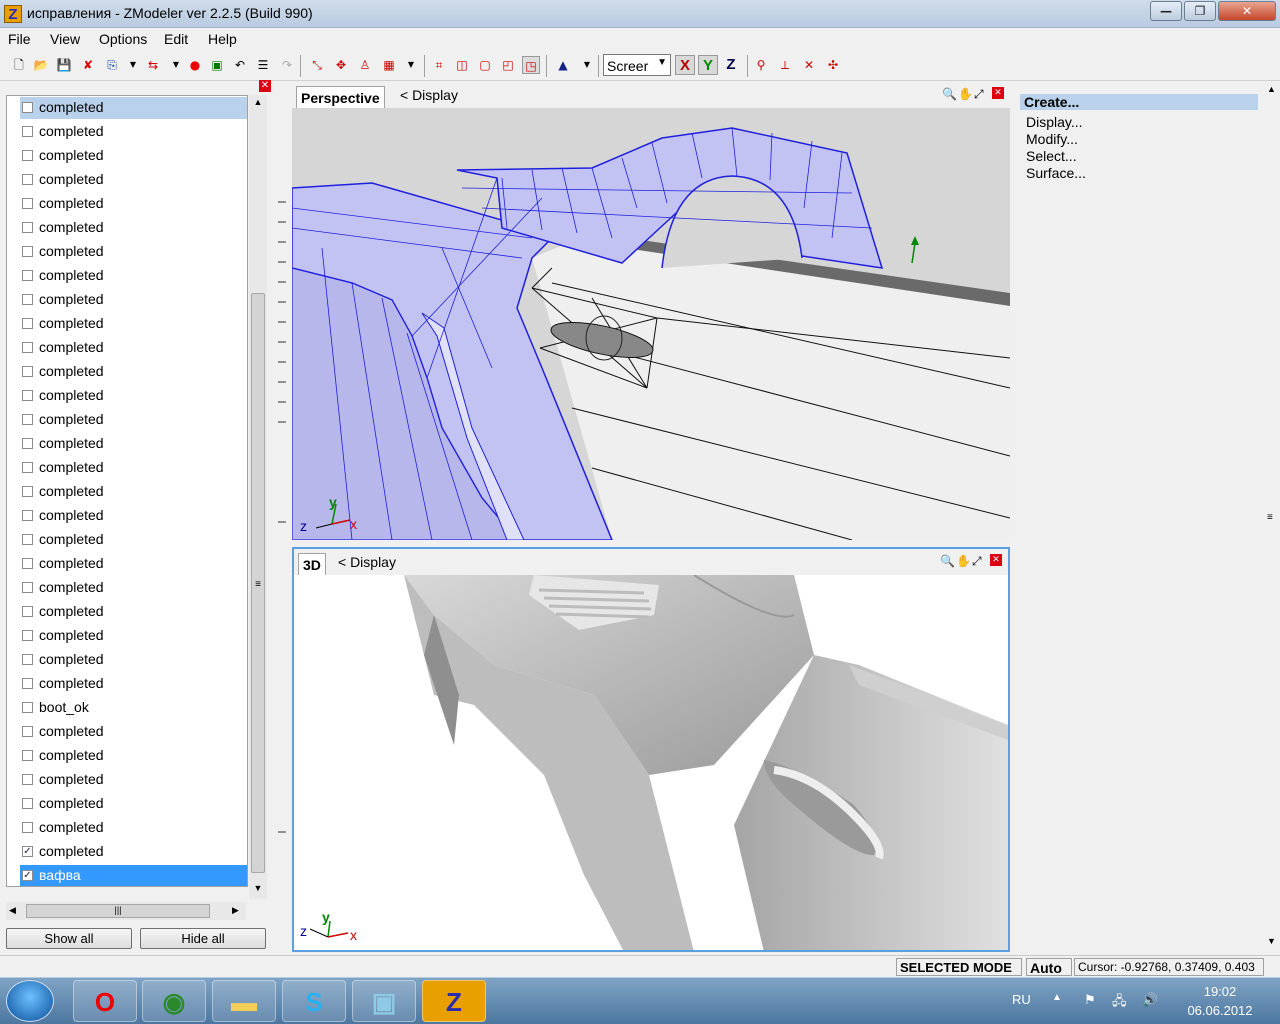 The image size is (1280, 1024). What do you see at coordinates (282, 518) in the screenshot?
I see `viewport-splitter` at bounding box center [282, 518].